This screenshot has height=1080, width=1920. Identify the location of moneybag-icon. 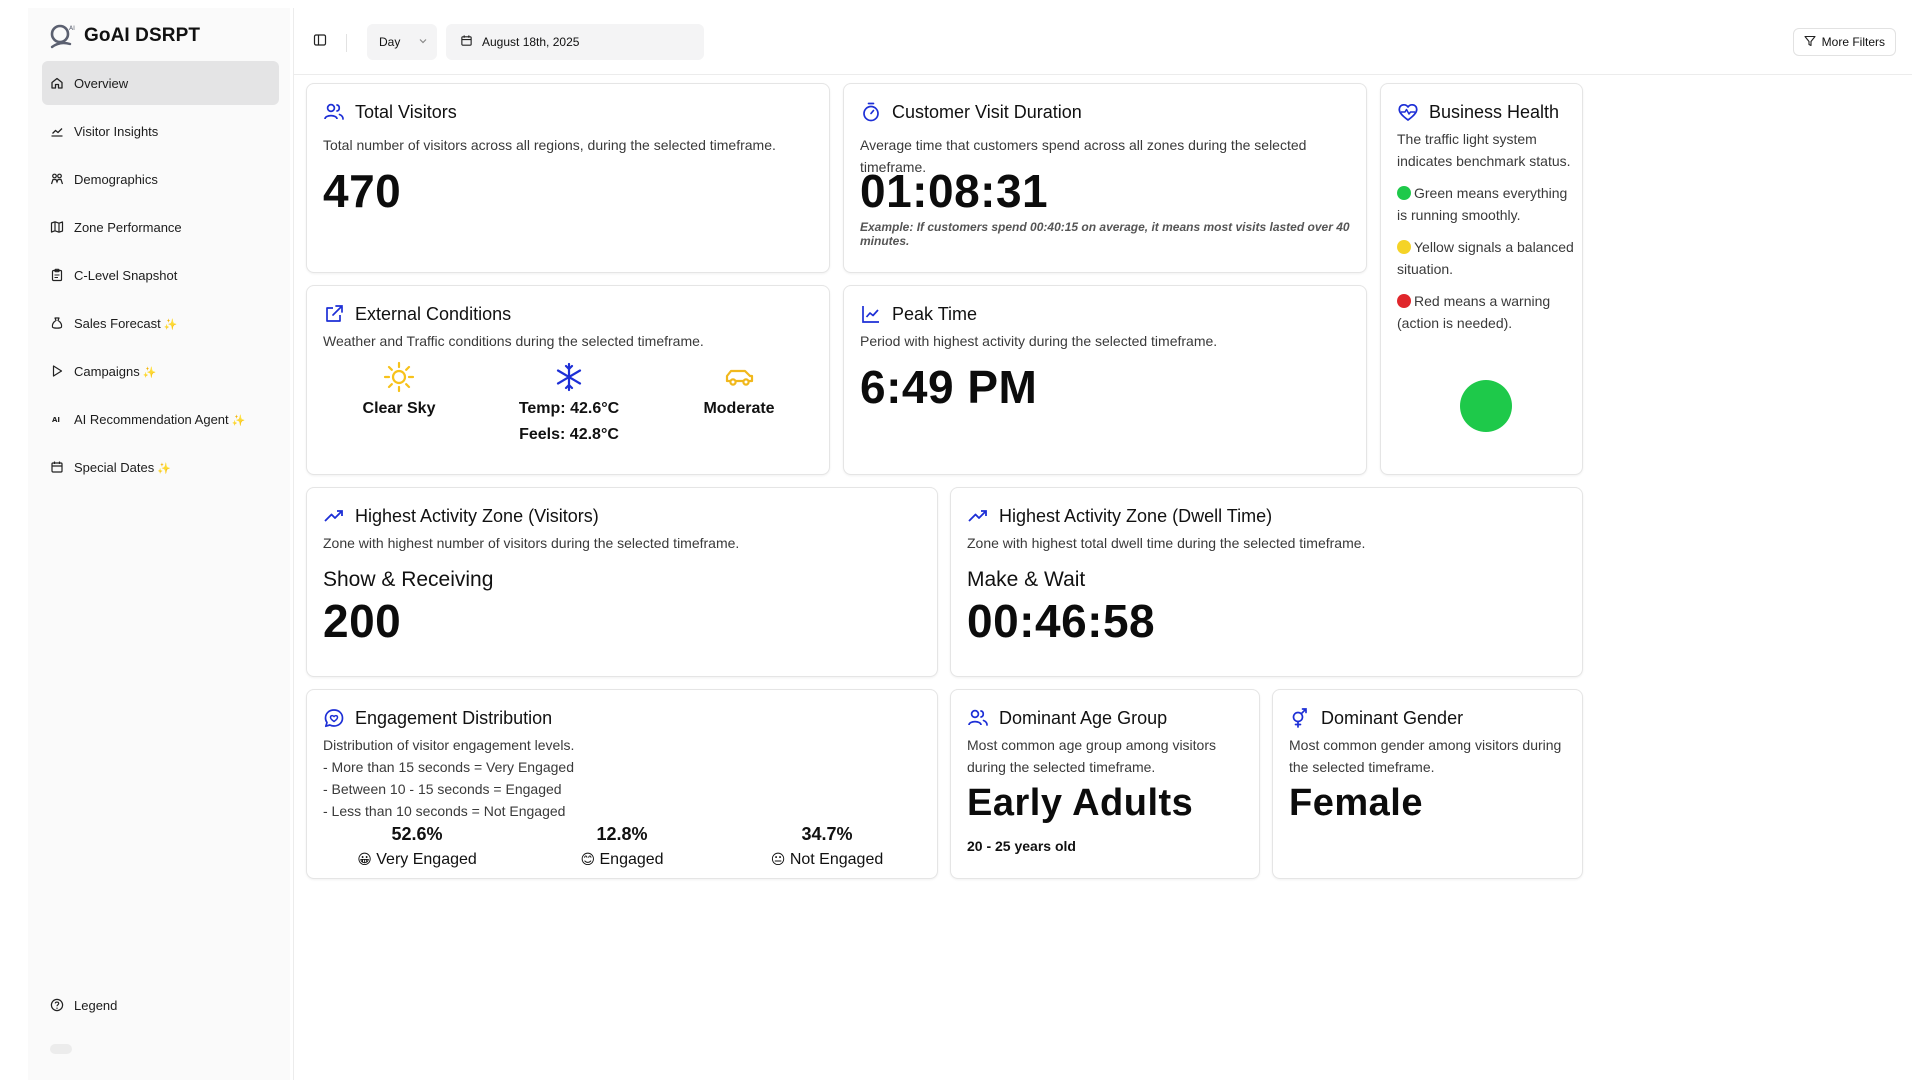
(57, 323).